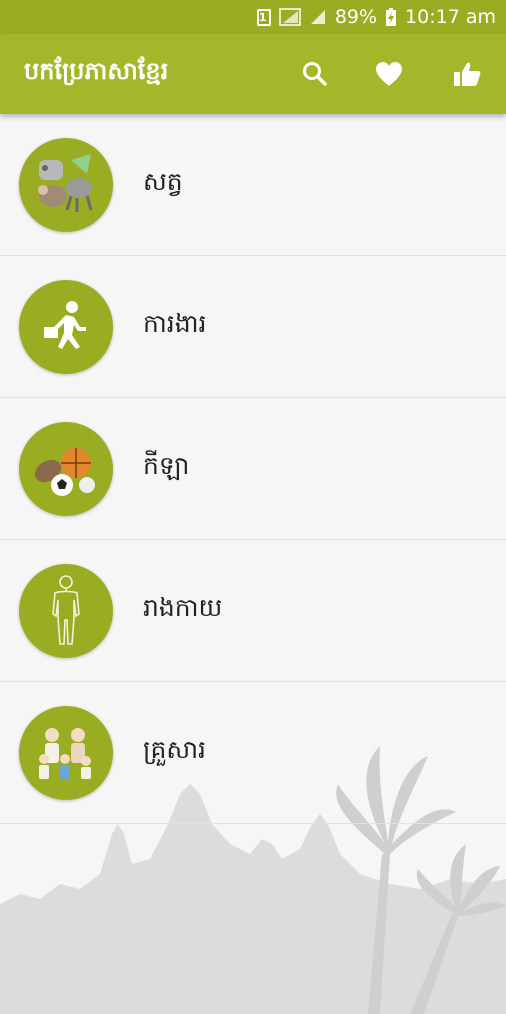  Describe the element at coordinates (253, 611) in the screenshot. I see `category-item-body: រាងកាយ` at that location.